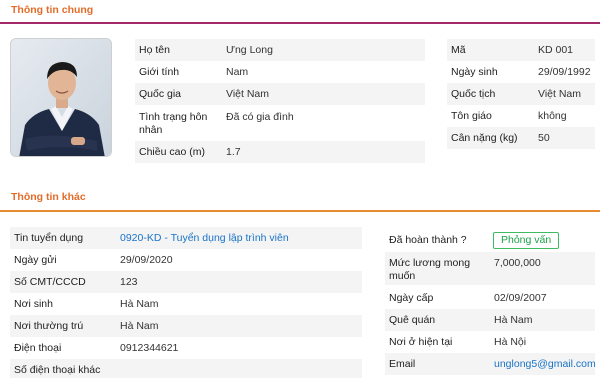  Describe the element at coordinates (471, 116) in the screenshot. I see `field-label: Tôn giáo` at that location.